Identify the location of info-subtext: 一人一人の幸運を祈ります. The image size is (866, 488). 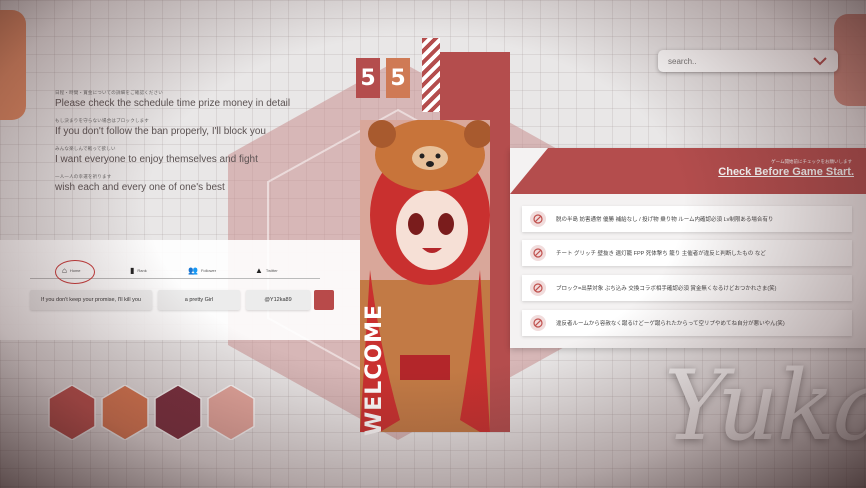
(83, 176).